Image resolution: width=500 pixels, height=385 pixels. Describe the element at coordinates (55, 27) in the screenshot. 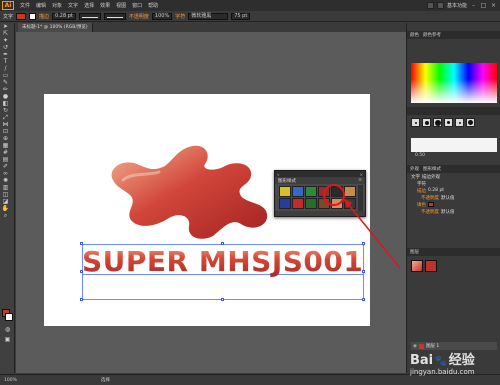

I see `document-tab: 未标题-1* @ 100% (RGB/预览)` at that location.